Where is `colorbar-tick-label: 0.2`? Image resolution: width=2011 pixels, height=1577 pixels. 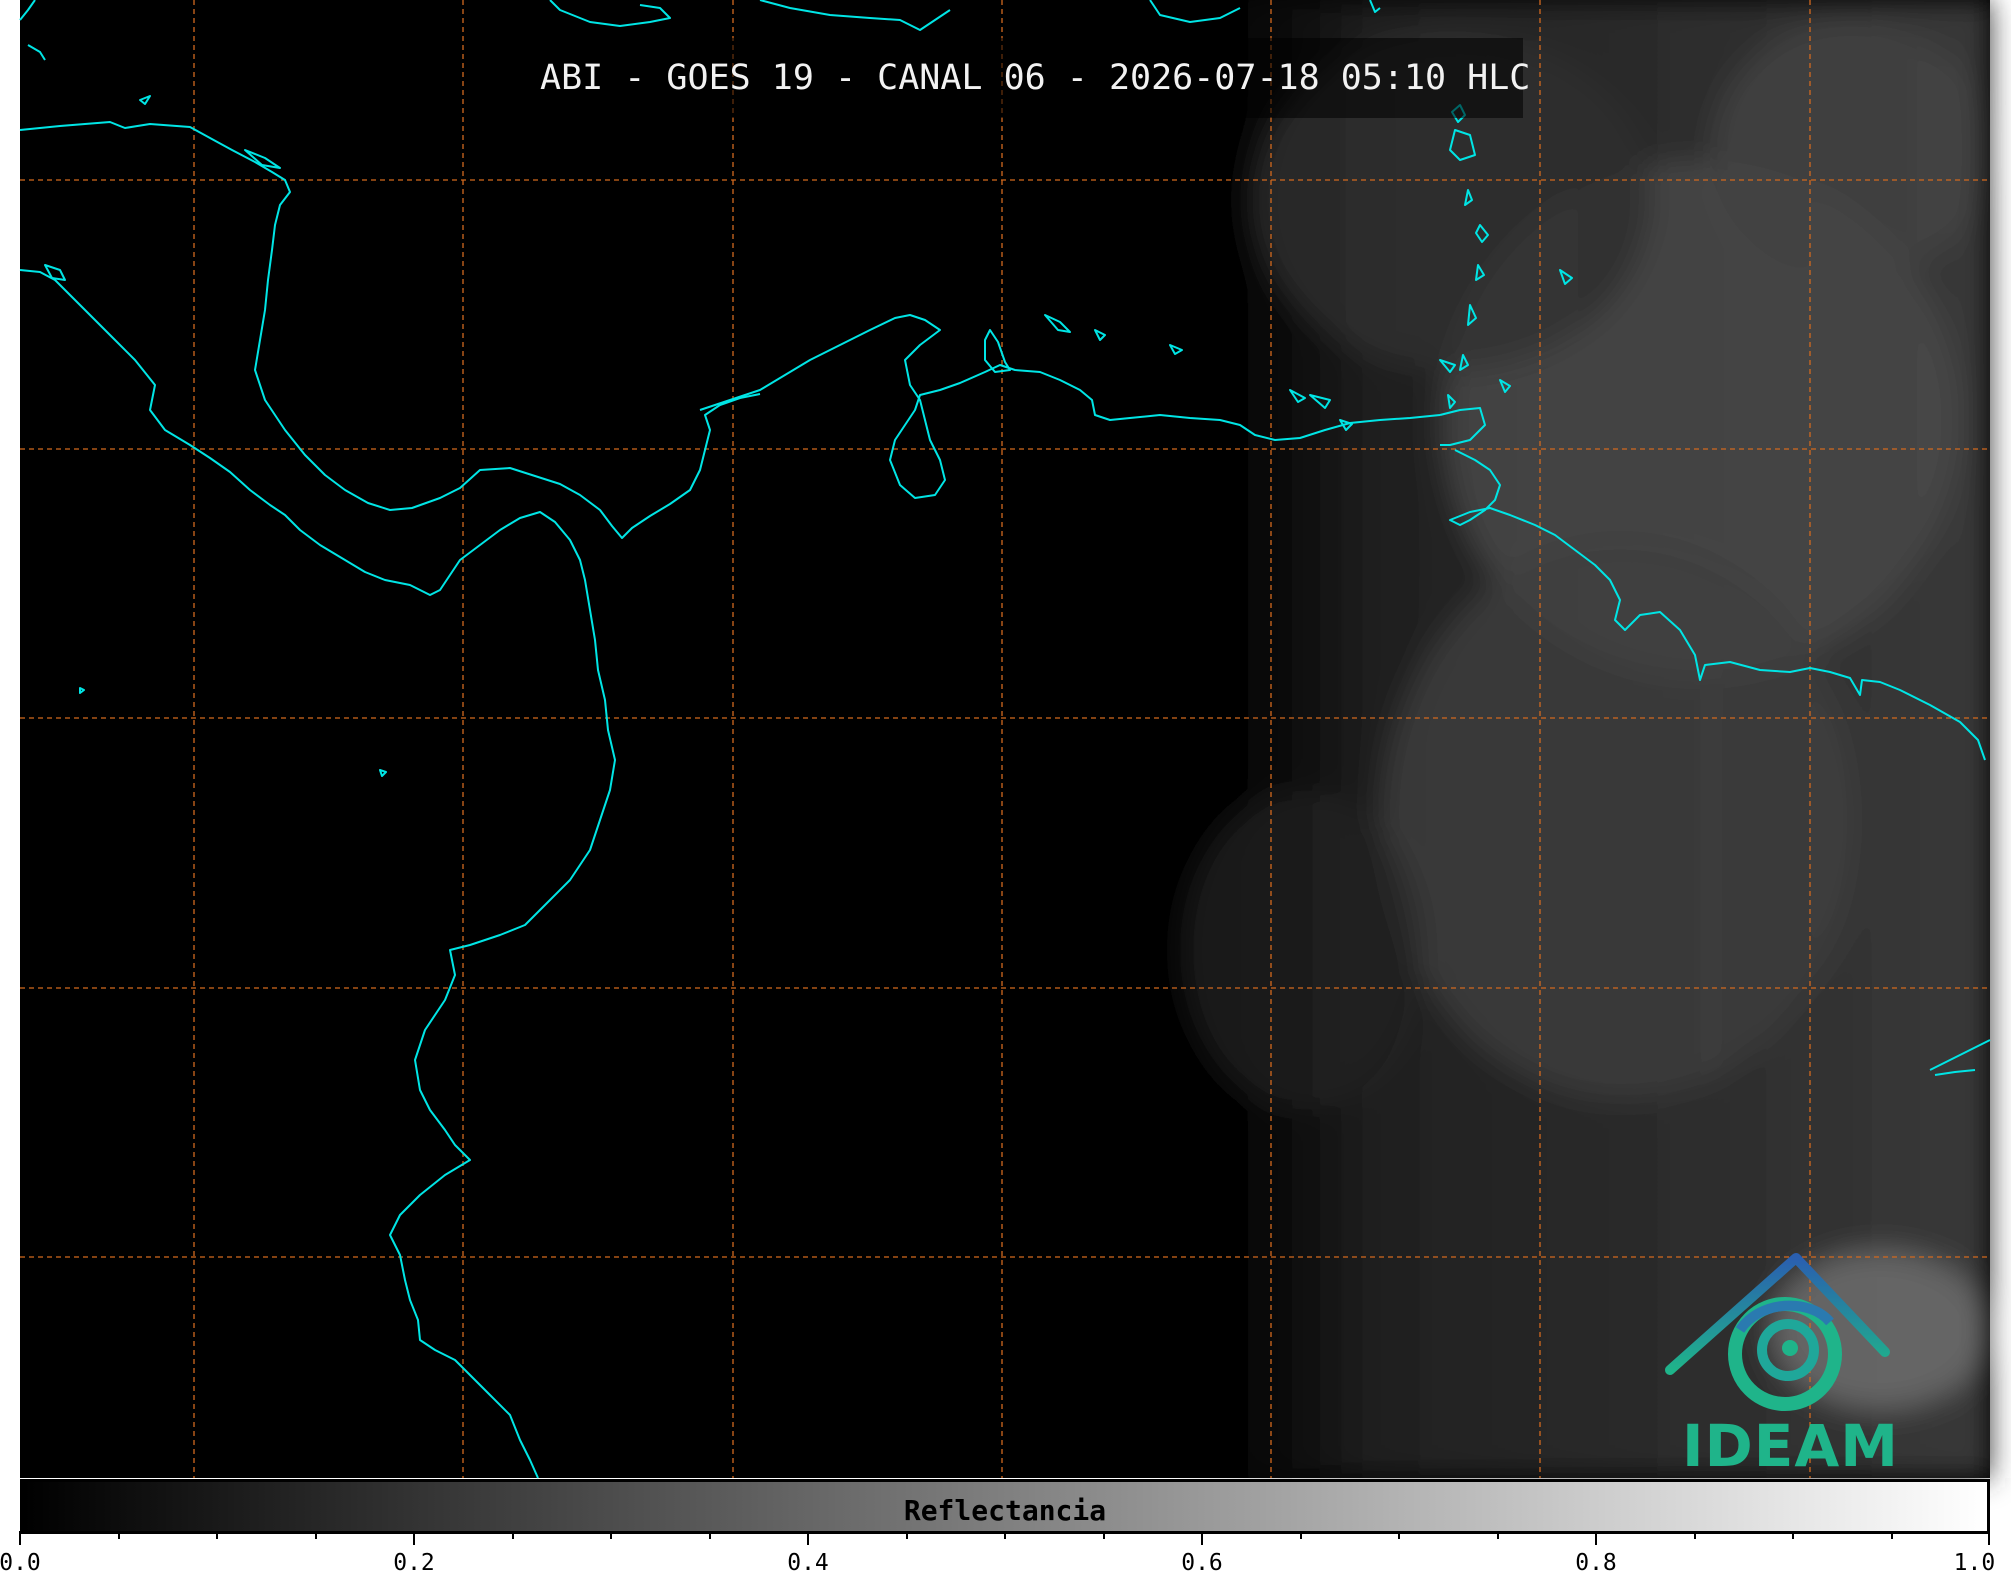
colorbar-tick-label: 0.2 is located at coordinates (414, 1563).